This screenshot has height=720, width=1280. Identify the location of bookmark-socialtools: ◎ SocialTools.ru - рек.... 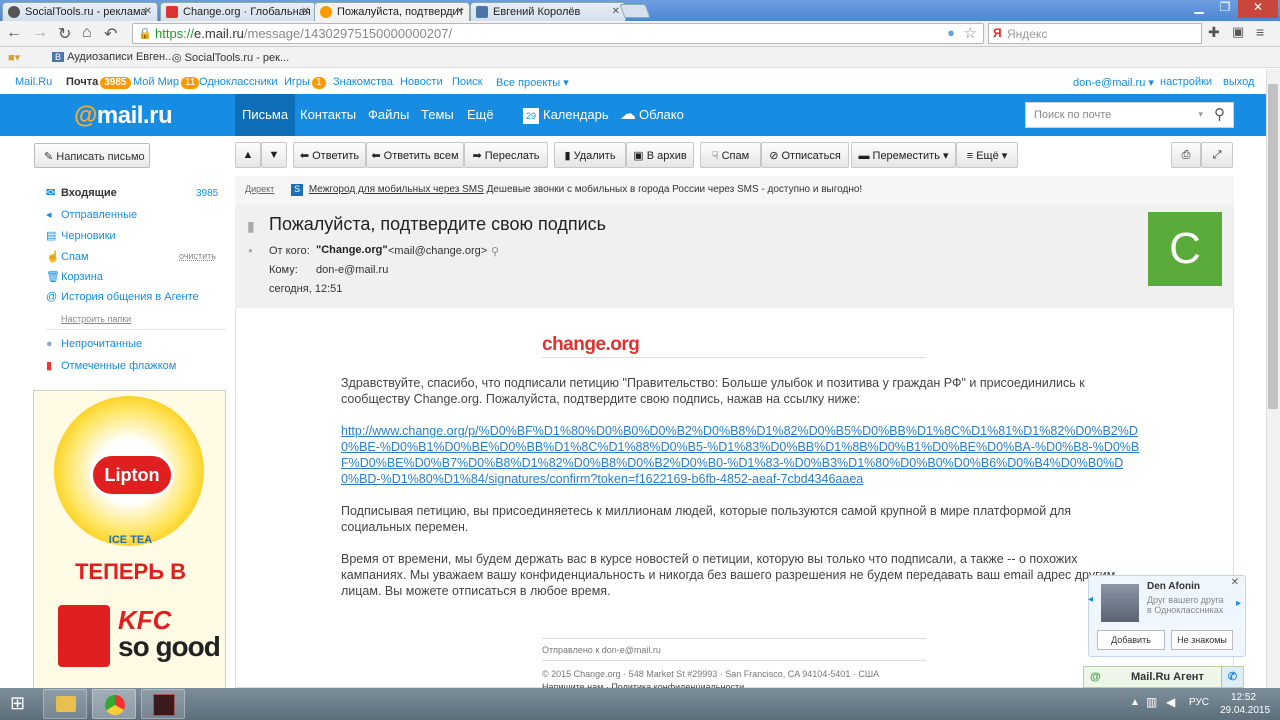
(230, 57).